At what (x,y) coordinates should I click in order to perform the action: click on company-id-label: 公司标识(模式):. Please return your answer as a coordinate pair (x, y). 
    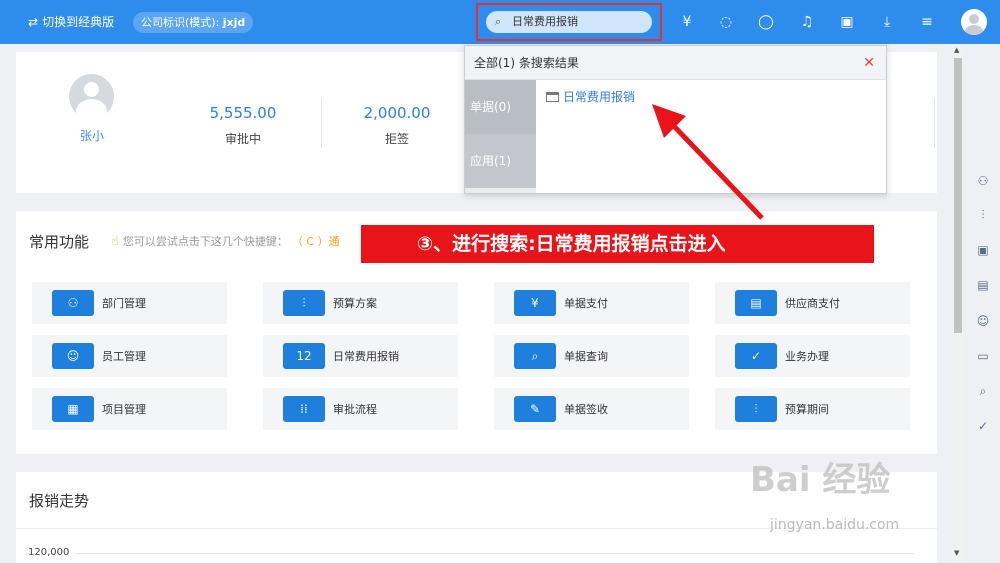
    Looking at the image, I should click on (180, 22).